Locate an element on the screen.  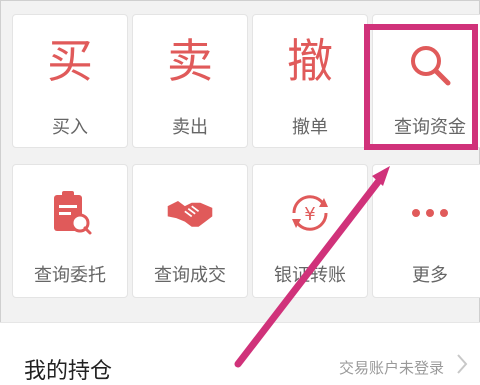
buy-glyph: 买 is located at coordinates (70, 61).